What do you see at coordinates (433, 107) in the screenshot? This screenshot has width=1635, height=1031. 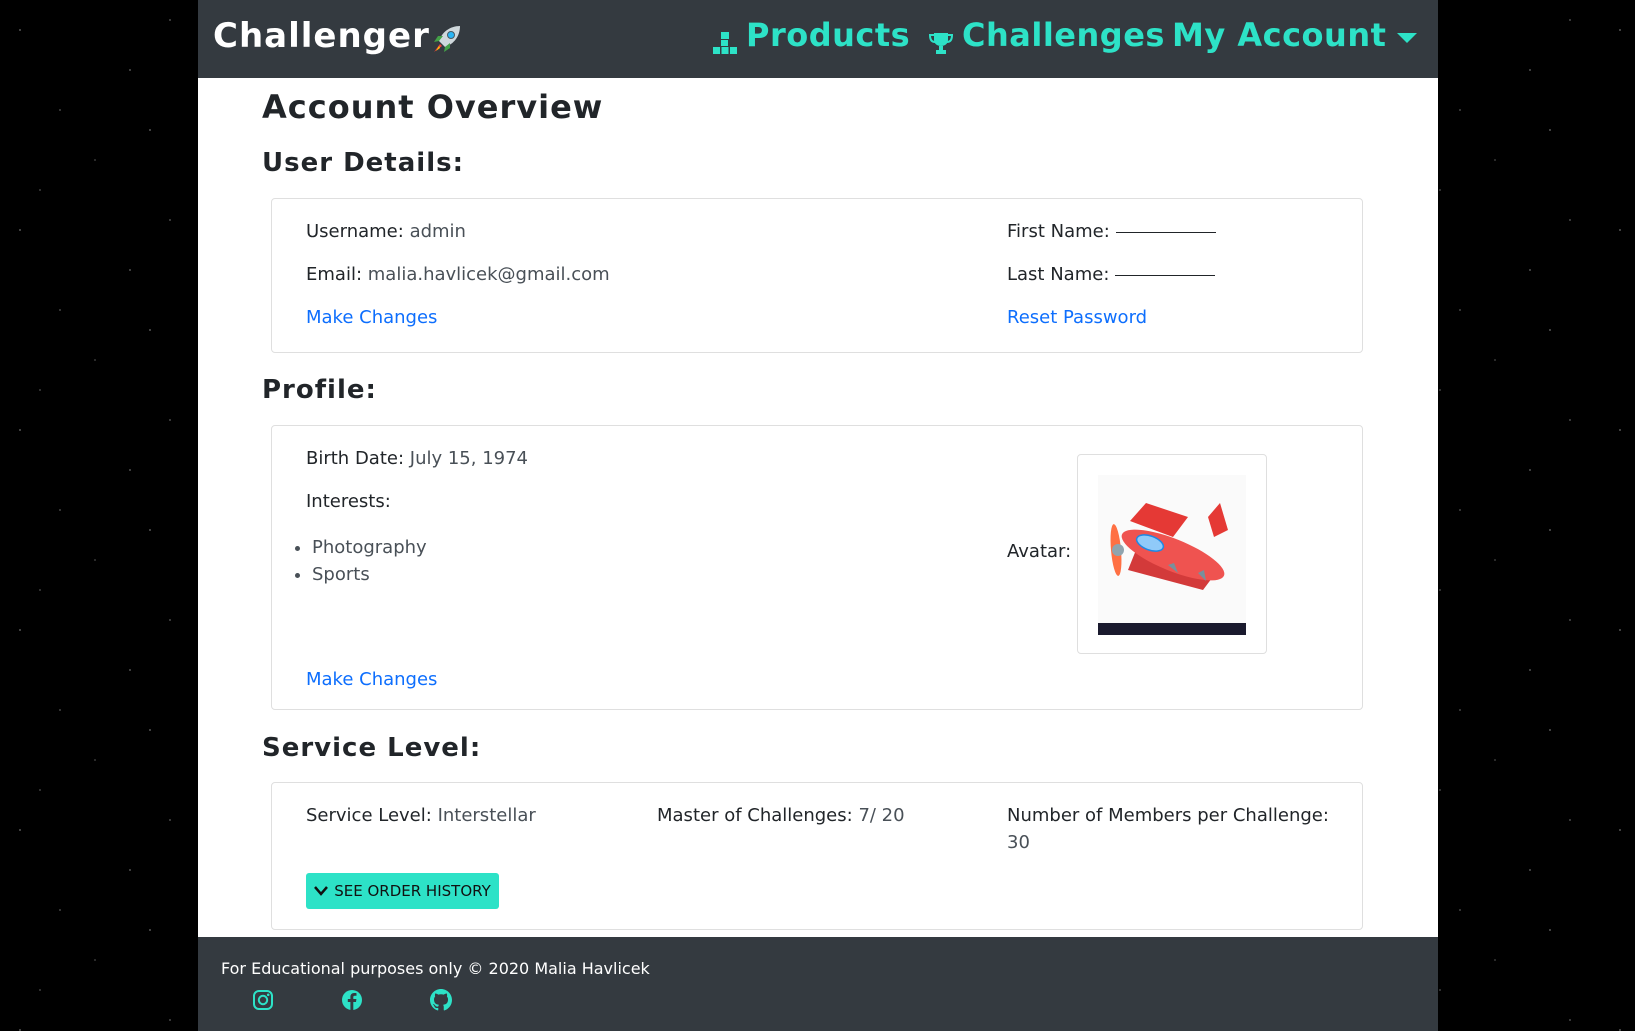 I see `page-title: Account Overview` at bounding box center [433, 107].